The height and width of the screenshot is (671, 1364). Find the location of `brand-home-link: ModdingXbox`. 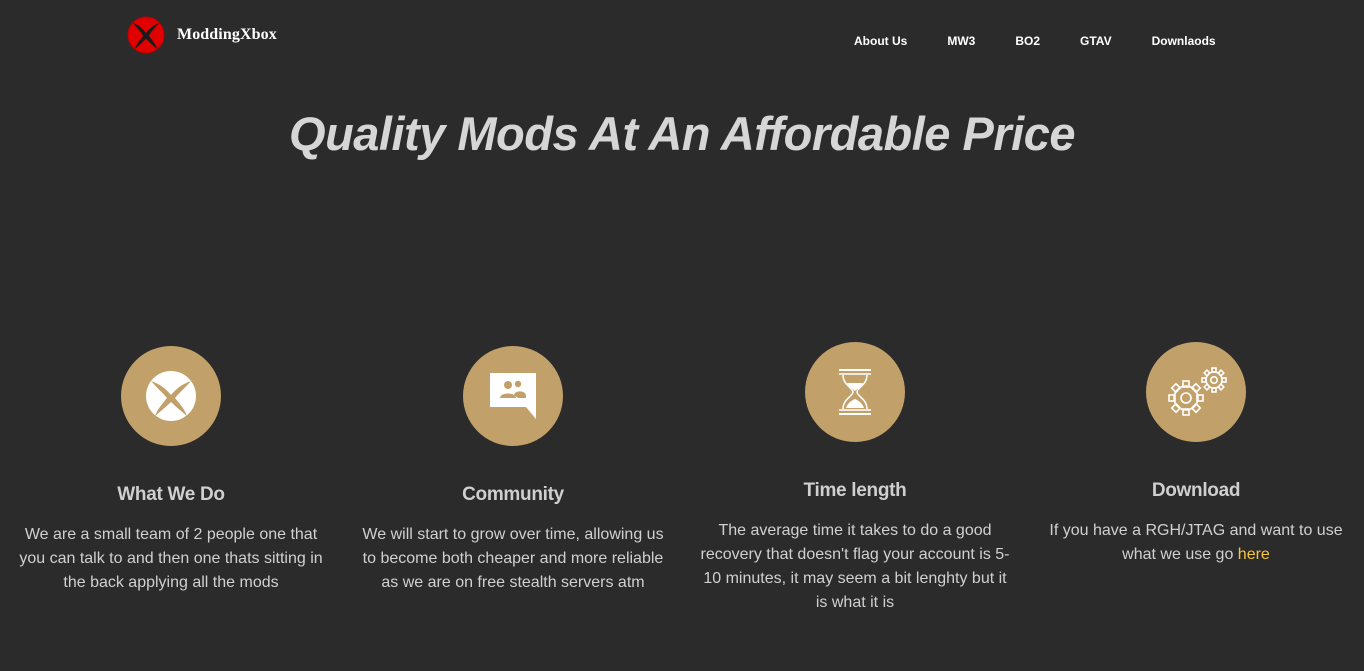

brand-home-link: ModdingXbox is located at coordinates (202, 35).